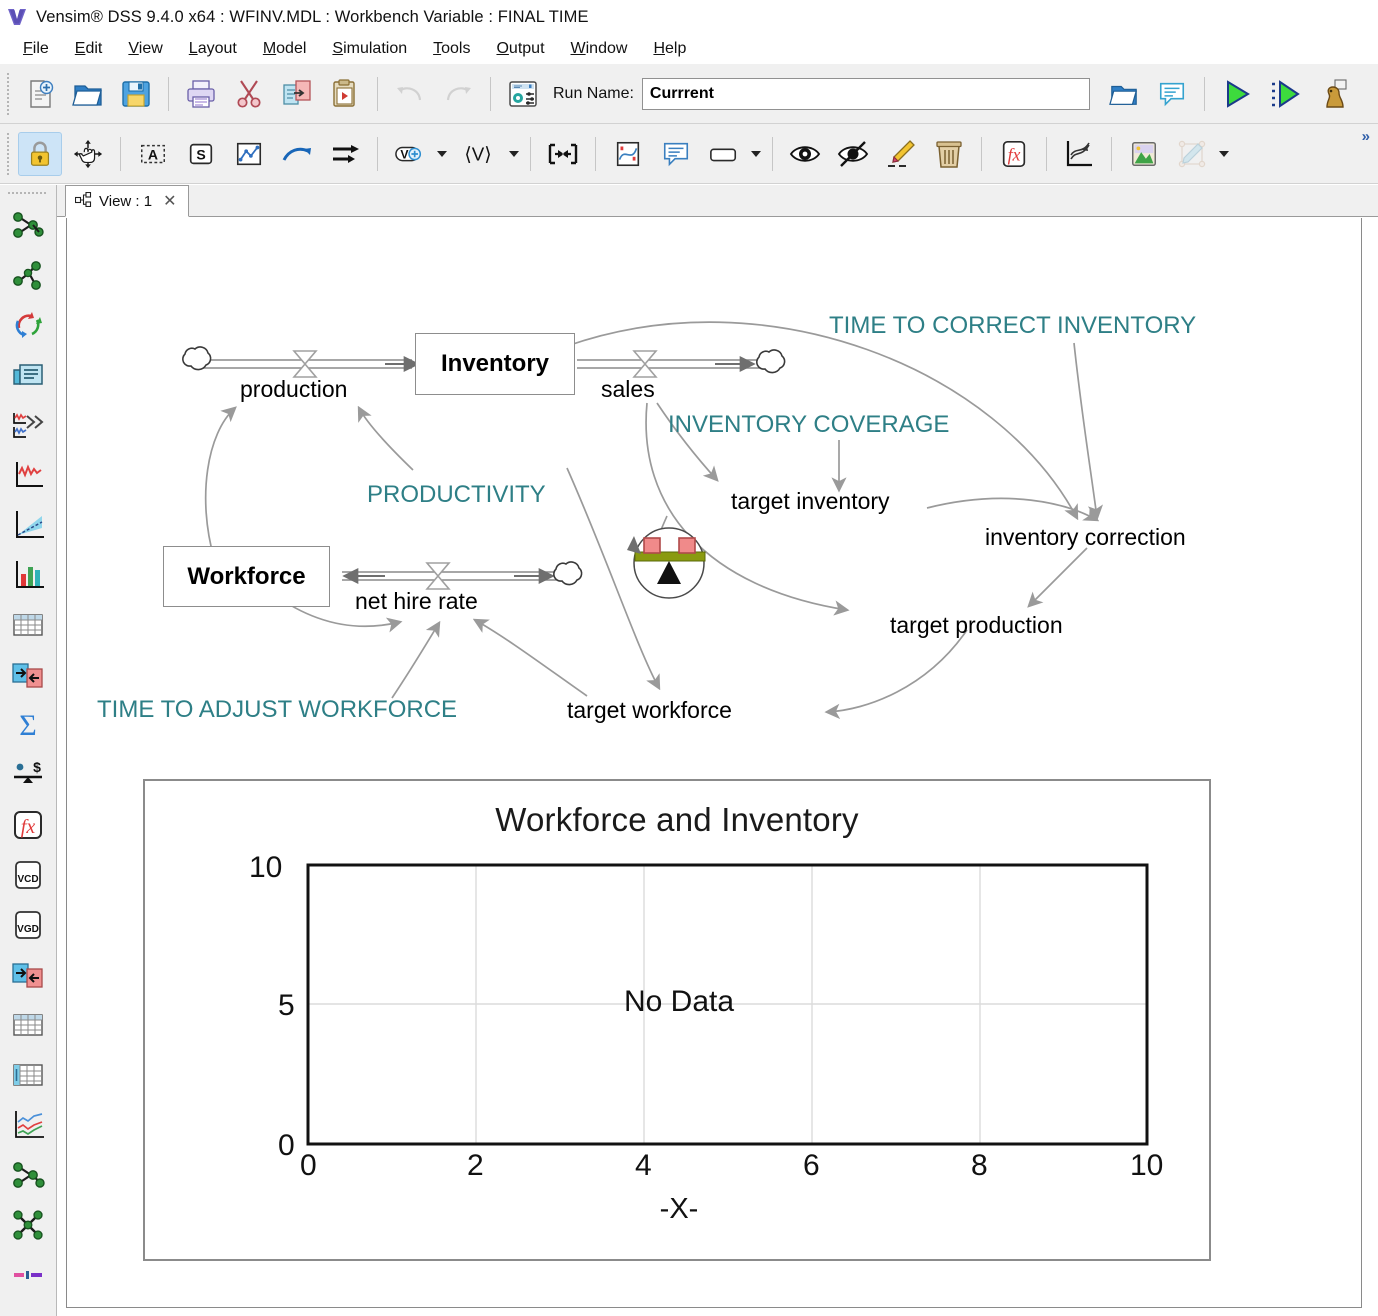  Describe the element at coordinates (28, 575) in the screenshot. I see `bar-graph-icon` at that location.